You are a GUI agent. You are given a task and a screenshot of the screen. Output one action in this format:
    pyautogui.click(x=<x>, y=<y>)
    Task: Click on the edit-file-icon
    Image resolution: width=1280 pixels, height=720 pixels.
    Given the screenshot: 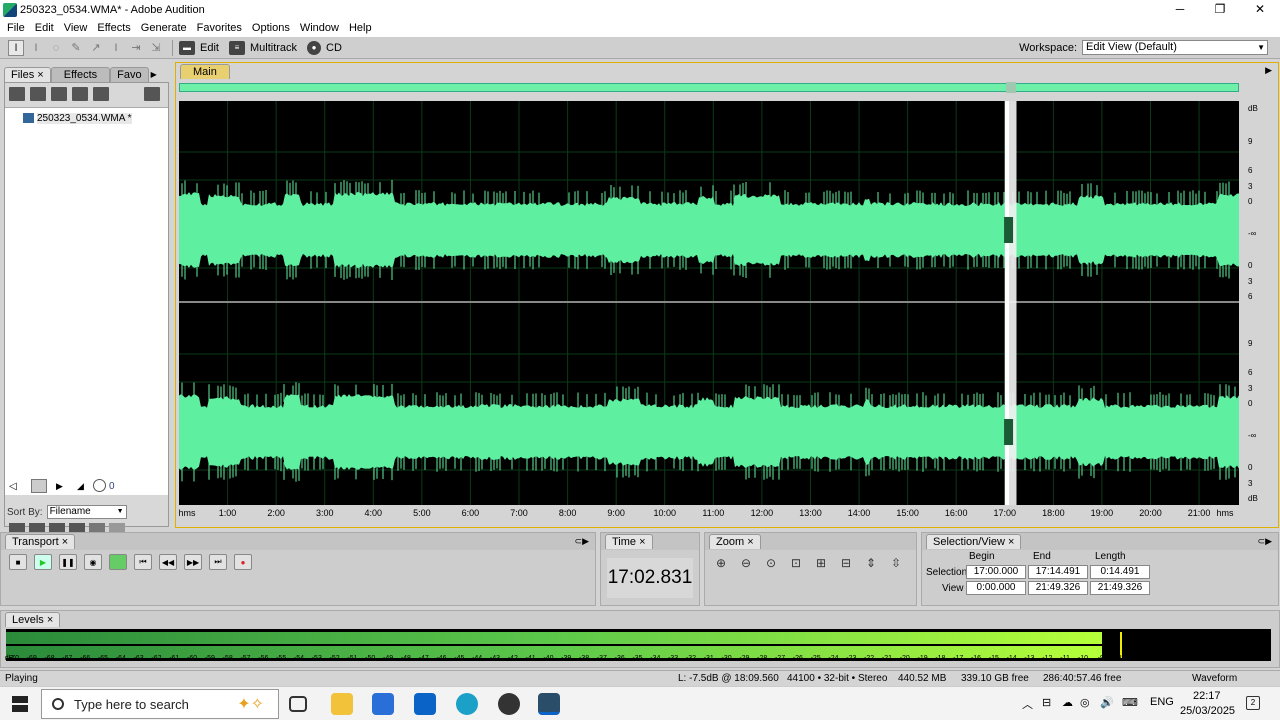 What is the action you would take?
    pyautogui.click(x=101, y=94)
    